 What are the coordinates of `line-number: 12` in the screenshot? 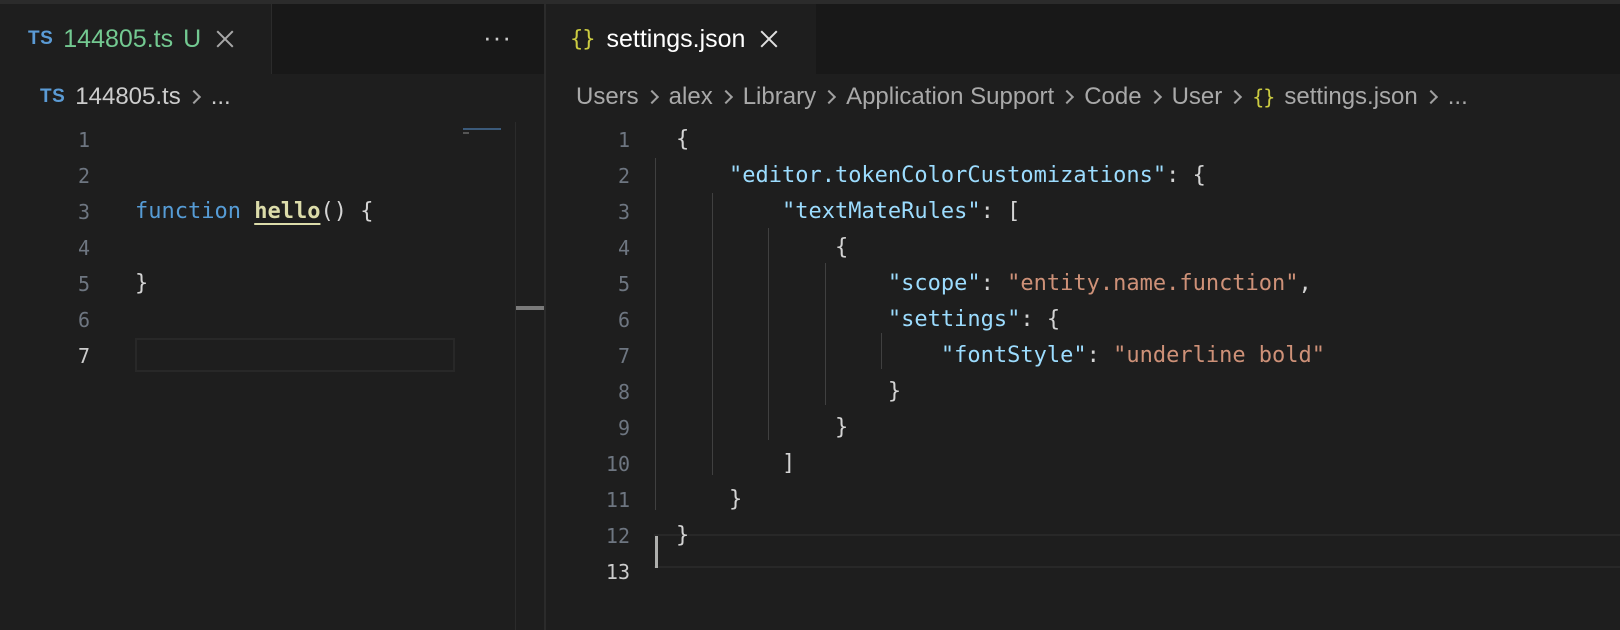 It's located at (617, 536).